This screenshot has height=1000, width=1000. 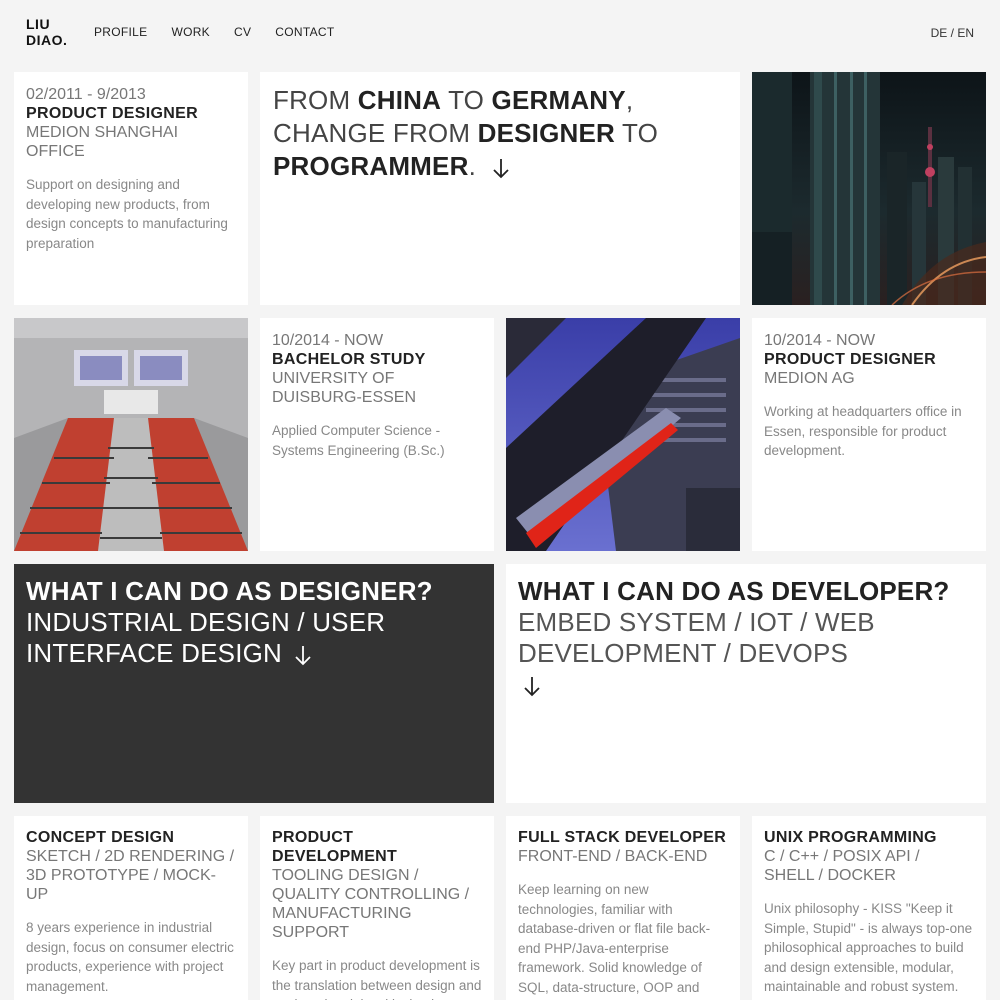 I want to click on hero-text-change-from: CHANGE FROM, so click(x=375, y=133).